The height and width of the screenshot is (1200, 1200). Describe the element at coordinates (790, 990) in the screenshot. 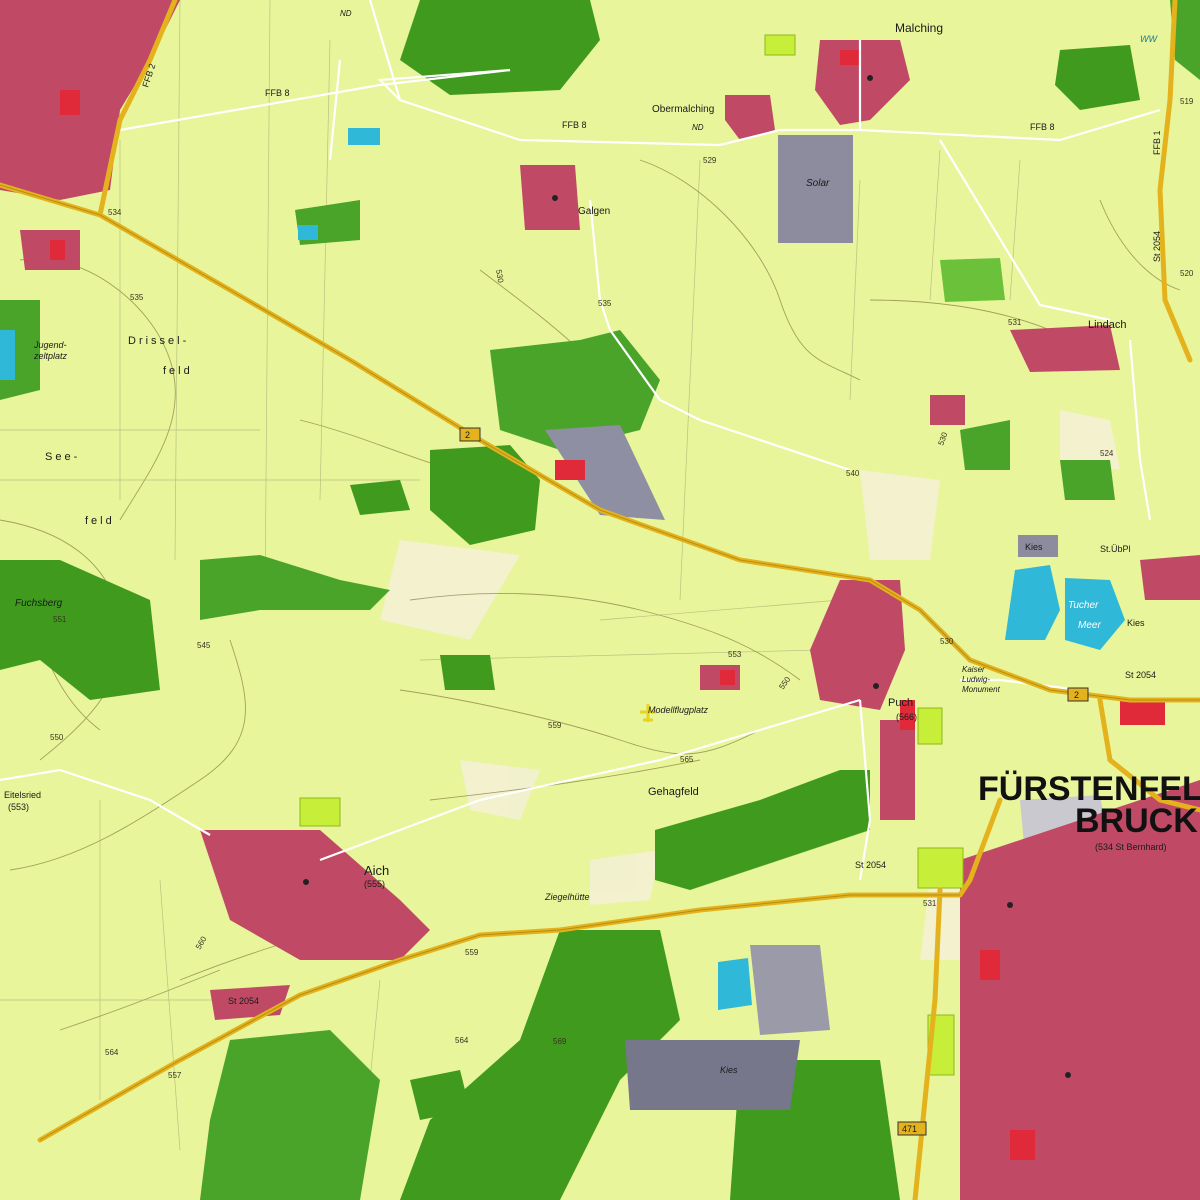

I see `gravel-pit` at that location.